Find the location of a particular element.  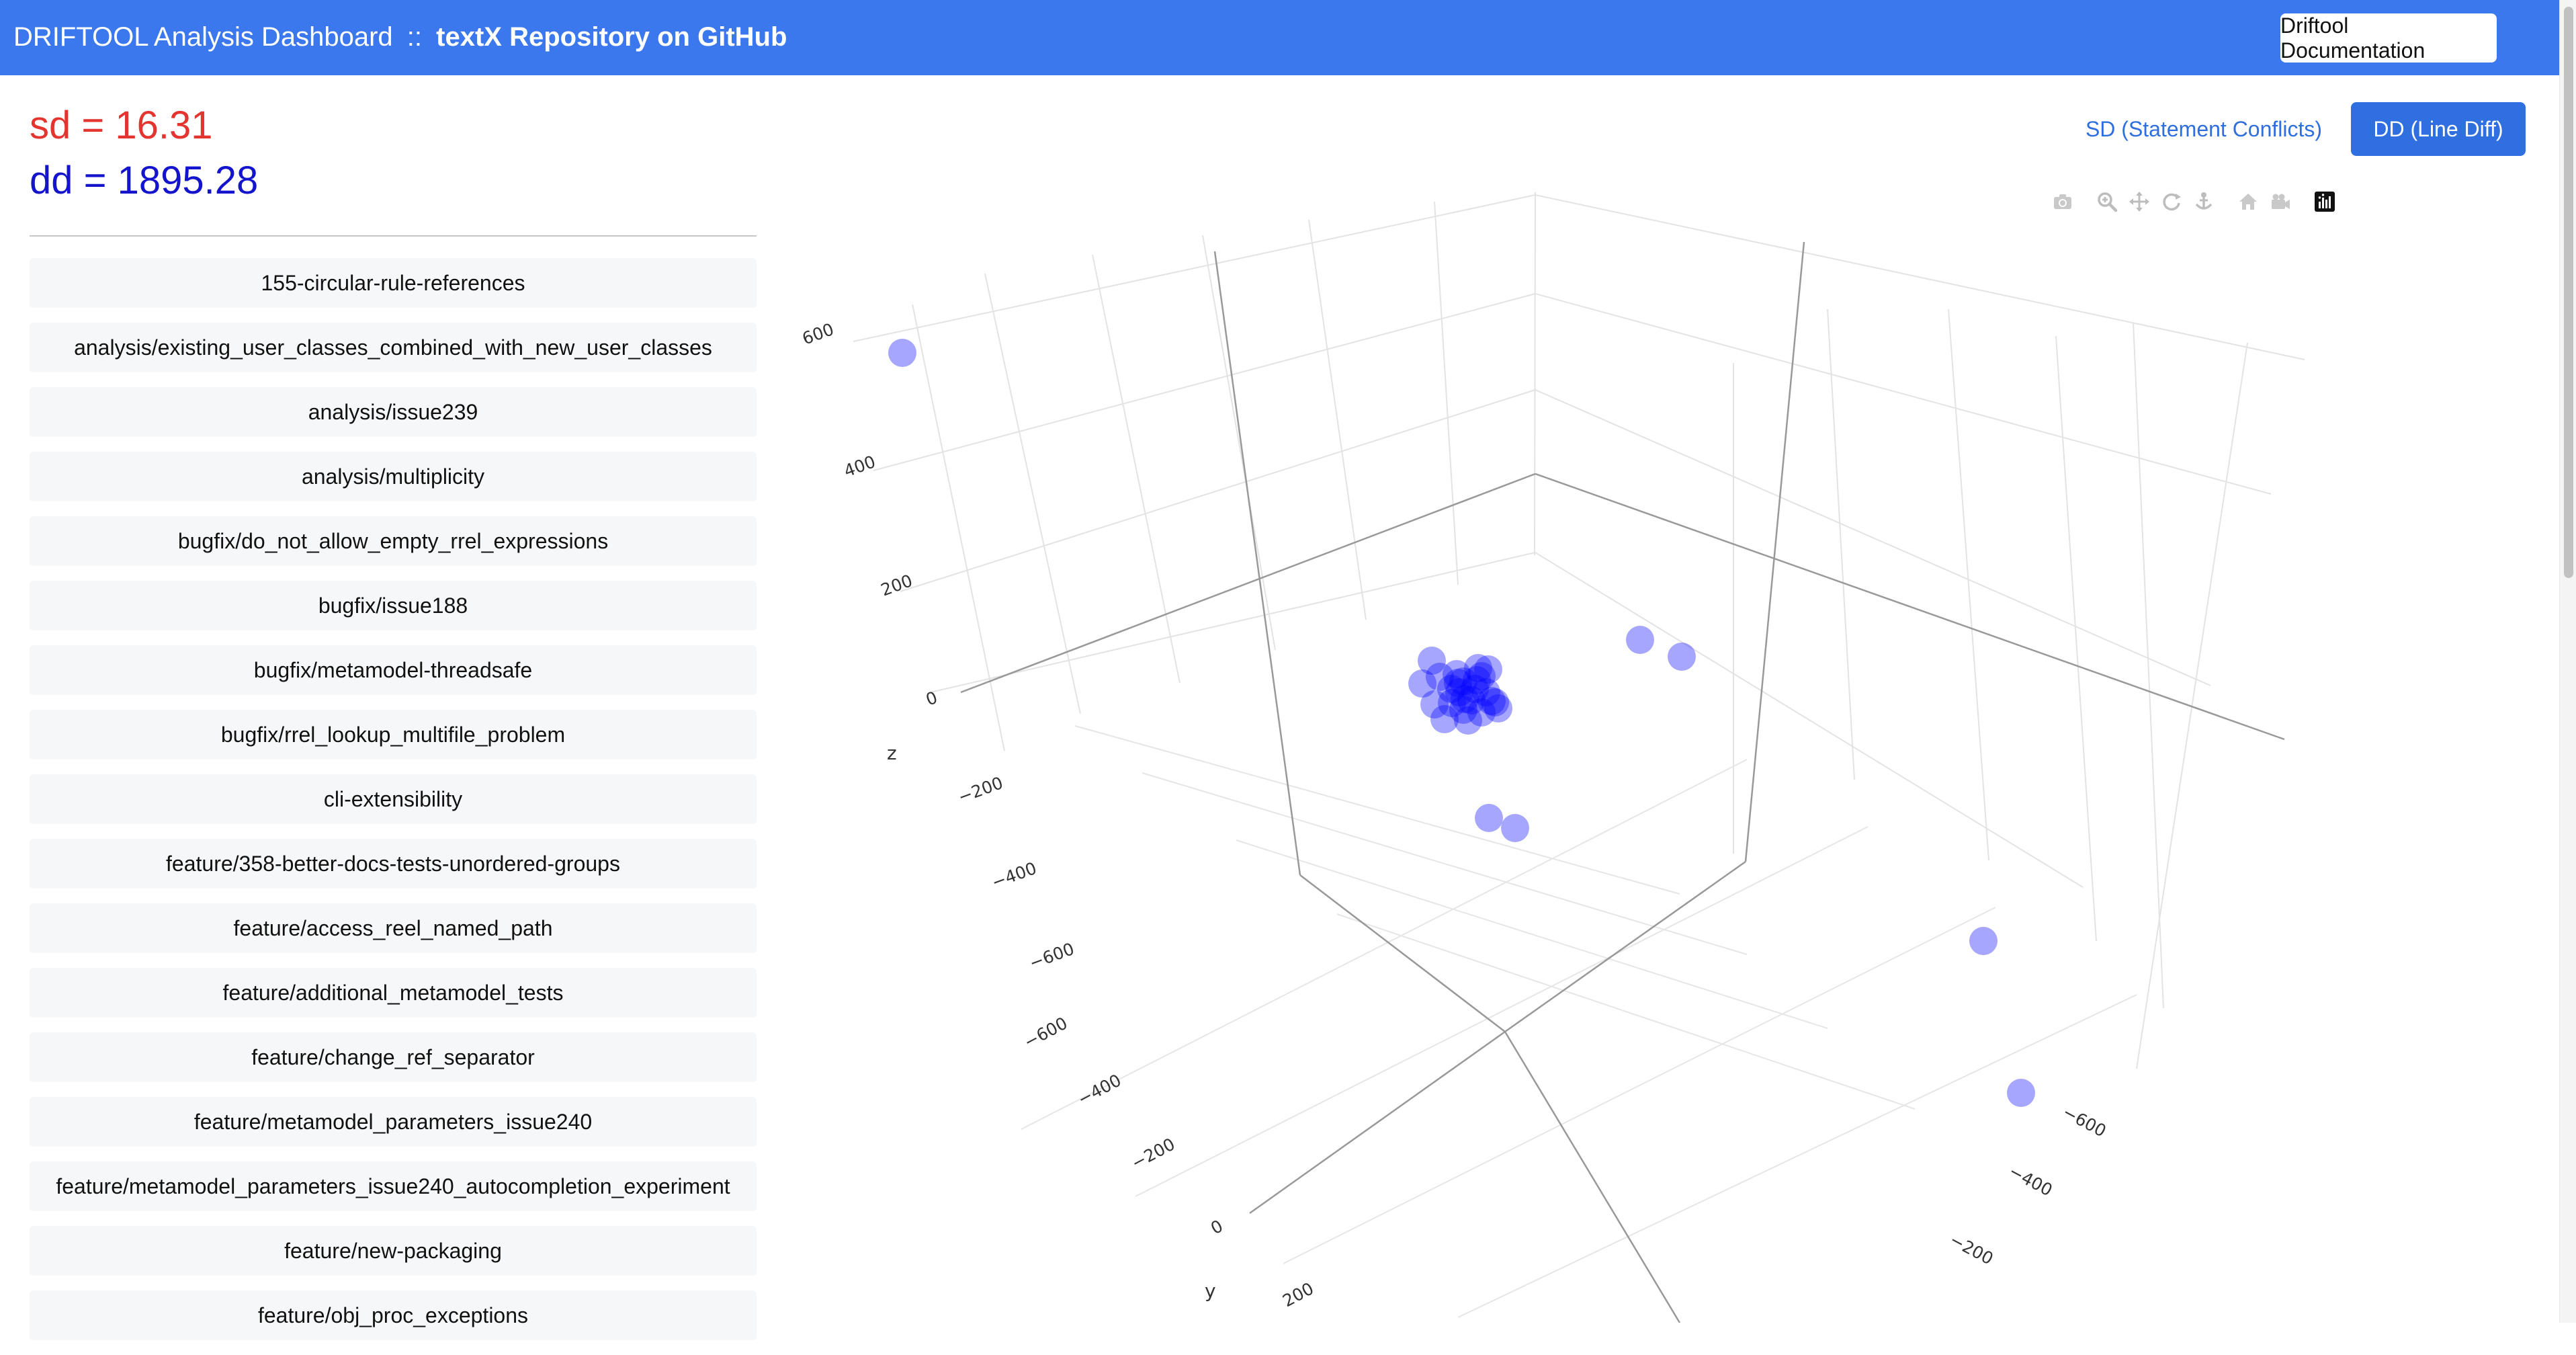

branch-item: feature/additional_metamodel_tests is located at coordinates (393, 993).